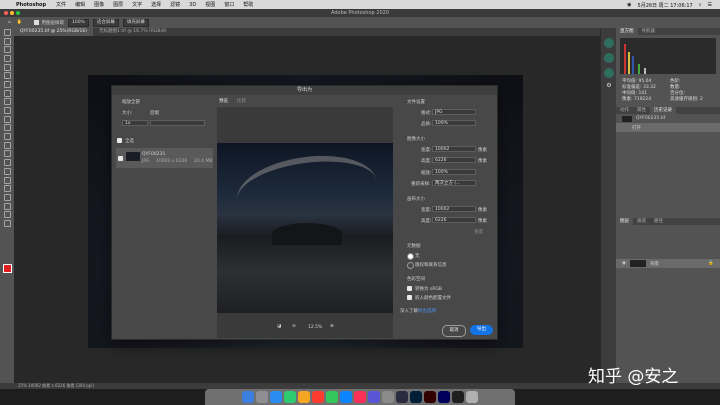 Image resolution: width=720 pixels, height=405 pixels. I want to click on wifi-icon: ◉, so click(629, 5).